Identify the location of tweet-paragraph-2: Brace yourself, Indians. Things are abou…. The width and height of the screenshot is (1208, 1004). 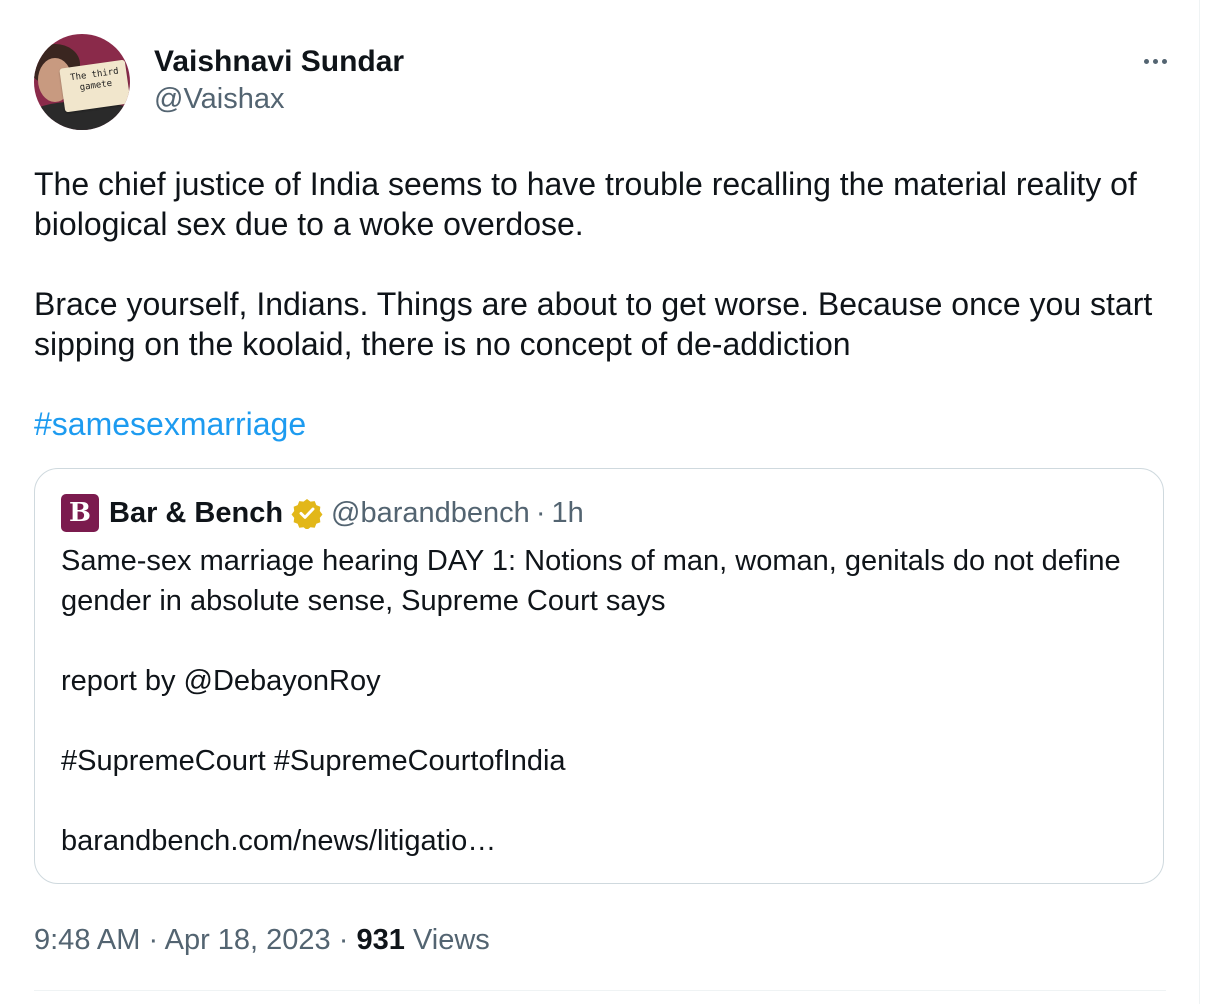
(593, 324).